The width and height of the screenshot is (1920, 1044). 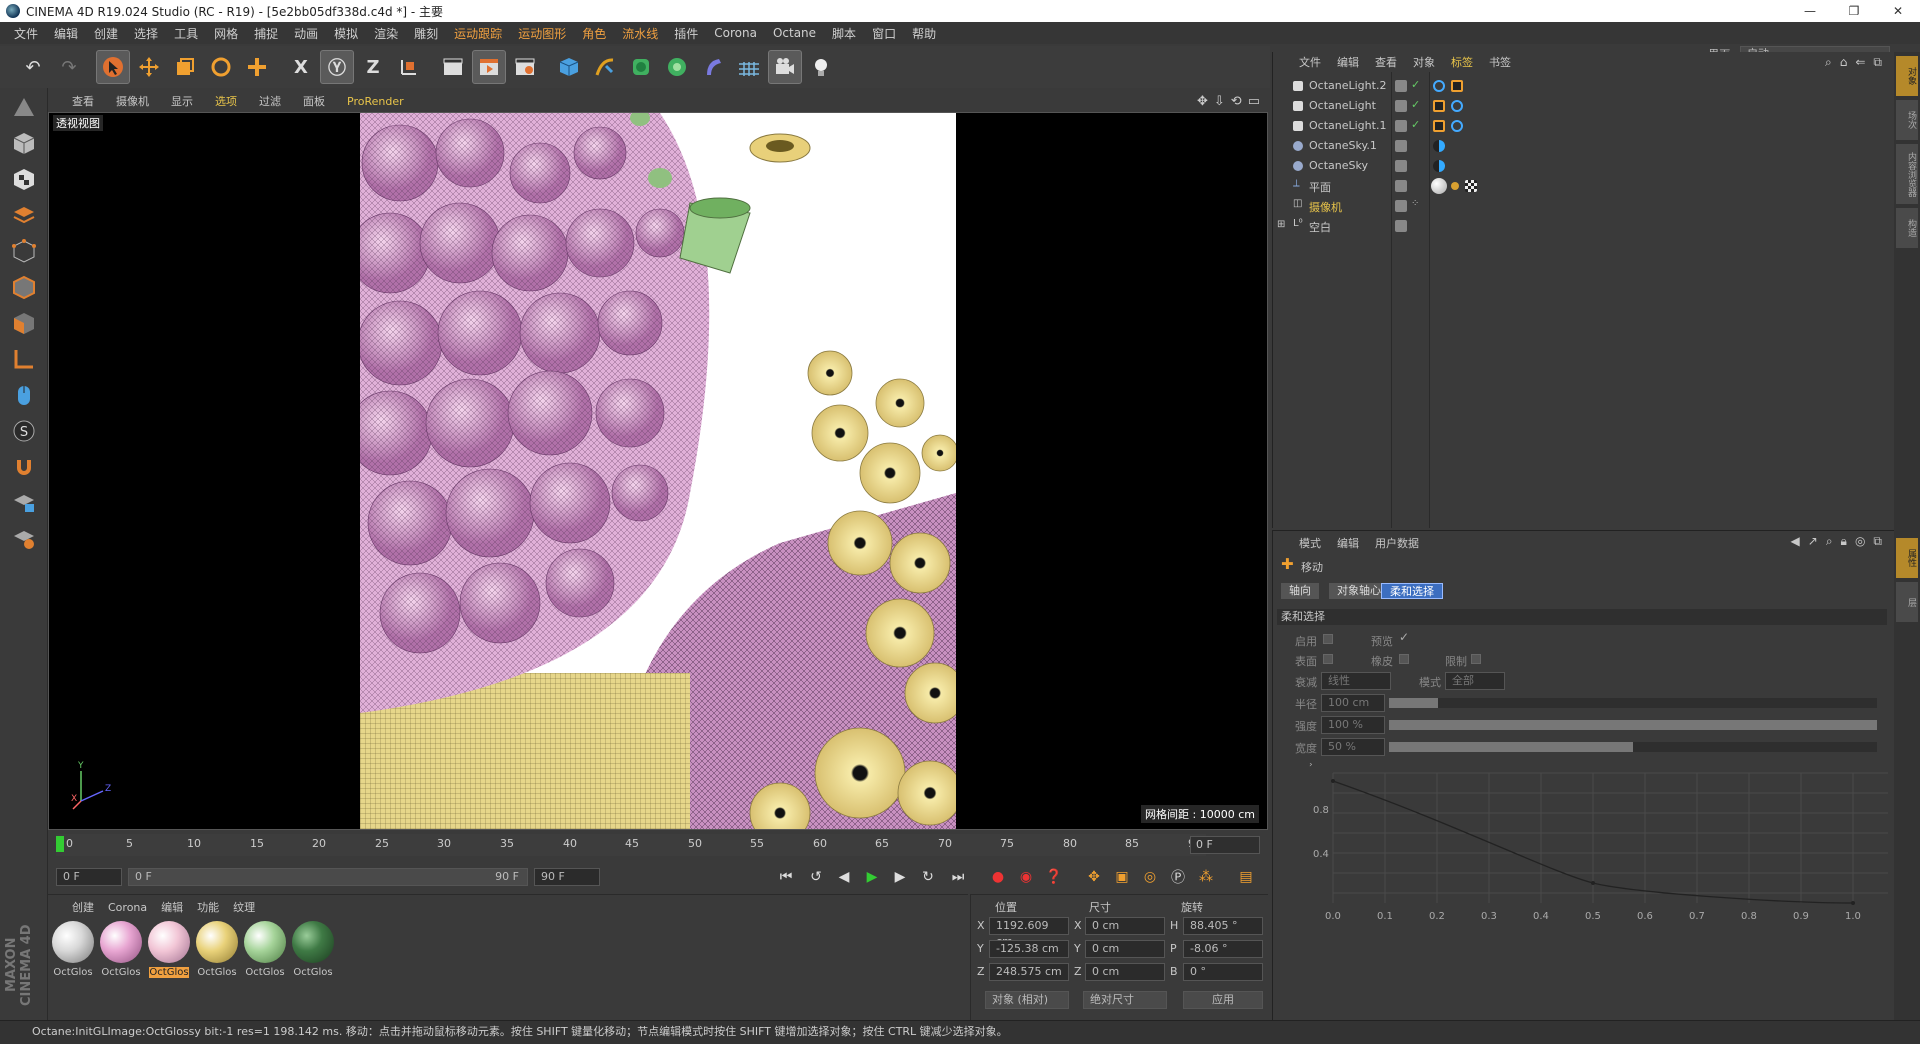 What do you see at coordinates (182, 101) in the screenshot?
I see `vp-menu-display: 显示` at bounding box center [182, 101].